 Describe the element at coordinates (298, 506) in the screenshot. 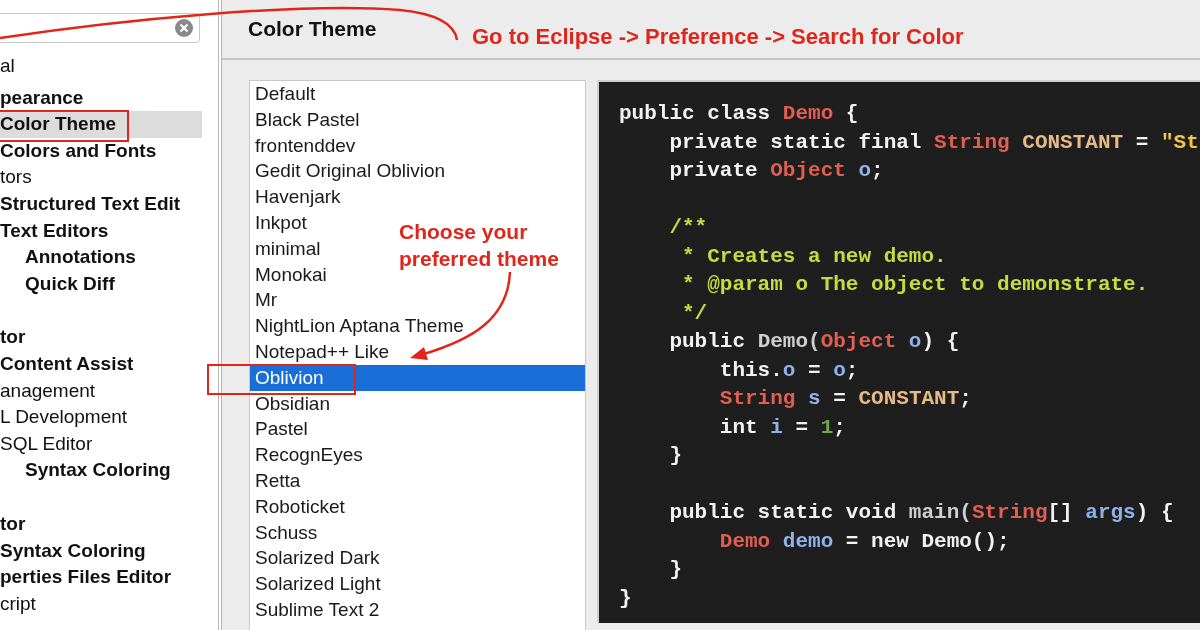

I see `theme-item: Roboticket` at that location.